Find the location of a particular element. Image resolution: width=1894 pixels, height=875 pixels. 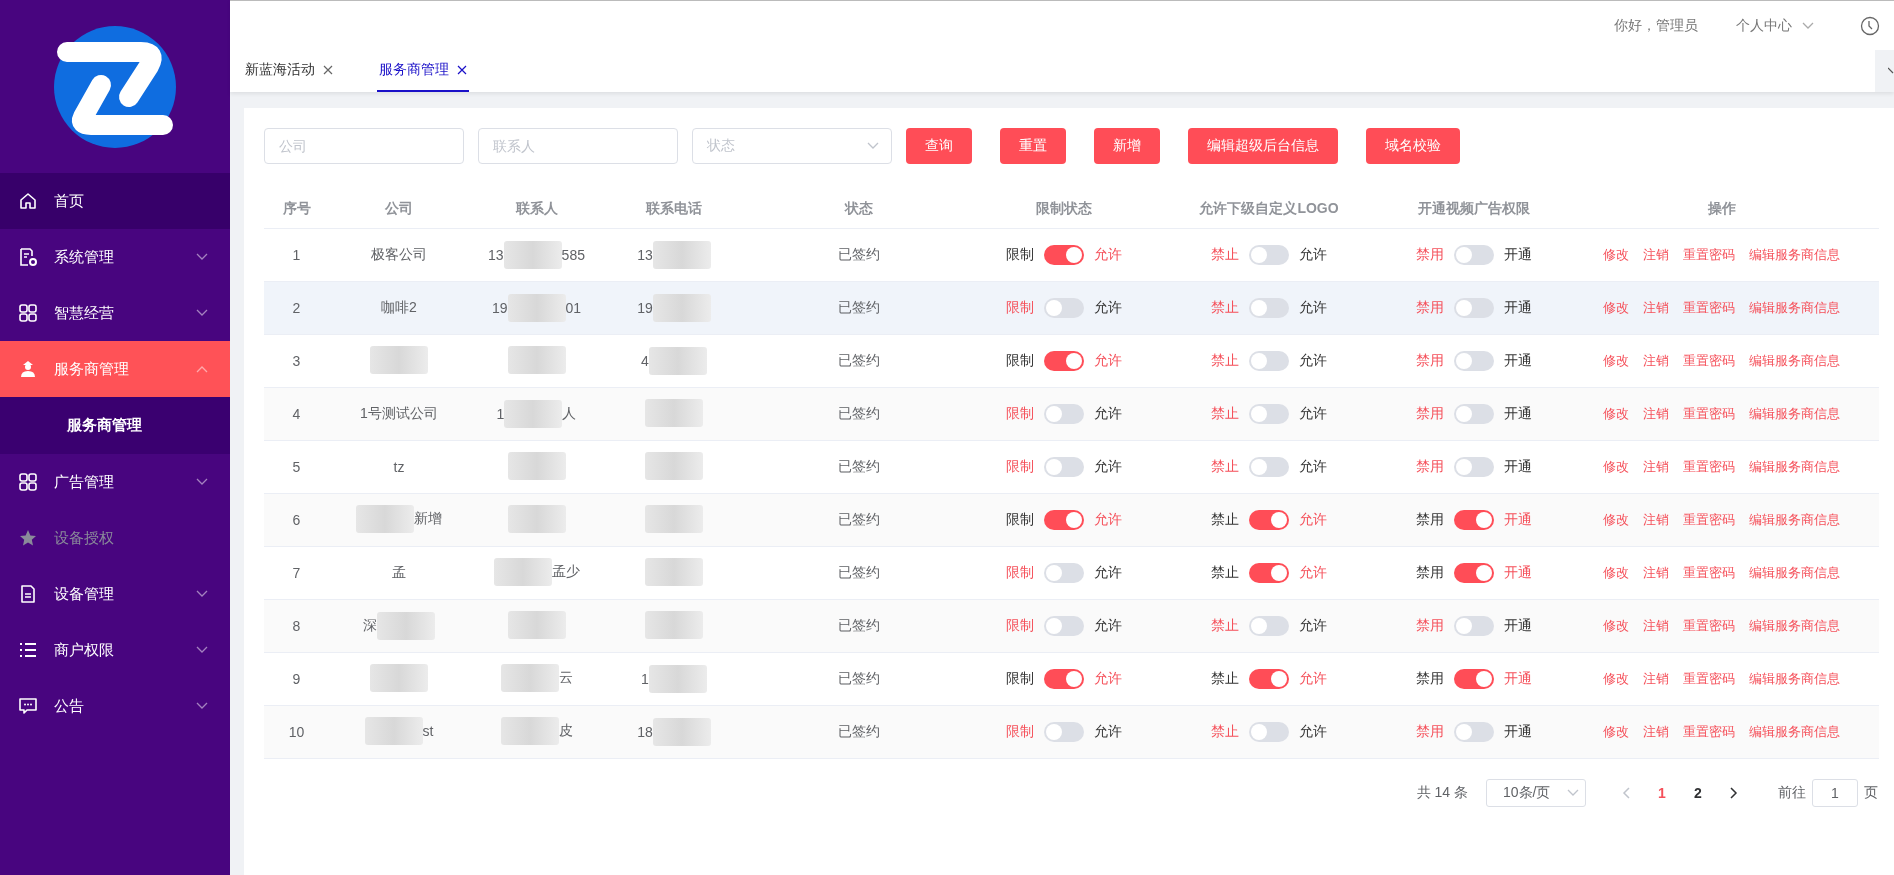

table-row: 5 tz 已签约 限制 允许 禁止 允许 禁用 开通 修改 注销 重置密码 编辑服务商信息 is located at coordinates (1071, 467).